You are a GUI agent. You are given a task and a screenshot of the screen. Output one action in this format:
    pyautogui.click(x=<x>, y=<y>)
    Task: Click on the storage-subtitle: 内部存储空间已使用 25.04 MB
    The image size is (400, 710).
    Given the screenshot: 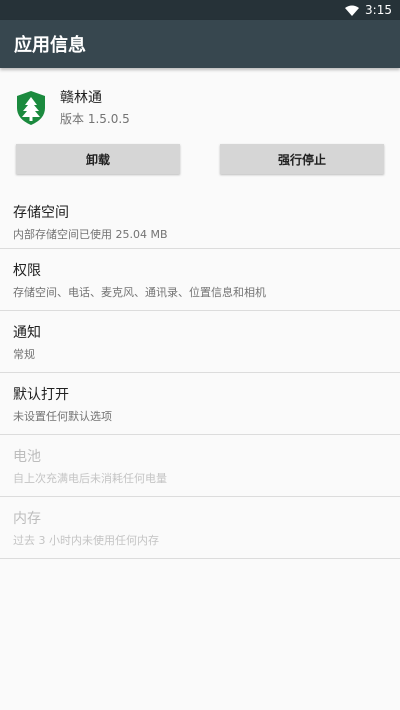 What is the action you would take?
    pyautogui.click(x=90, y=234)
    